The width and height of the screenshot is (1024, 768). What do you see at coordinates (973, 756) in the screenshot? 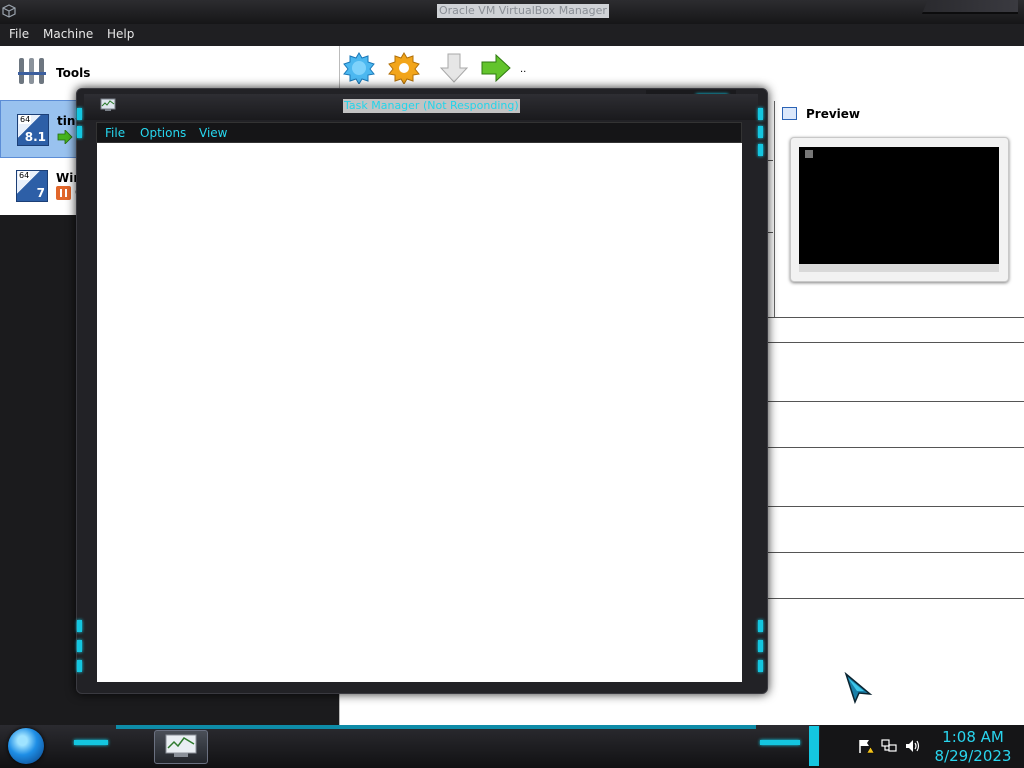
I see `clock-date: 8/29/2023` at bounding box center [973, 756].